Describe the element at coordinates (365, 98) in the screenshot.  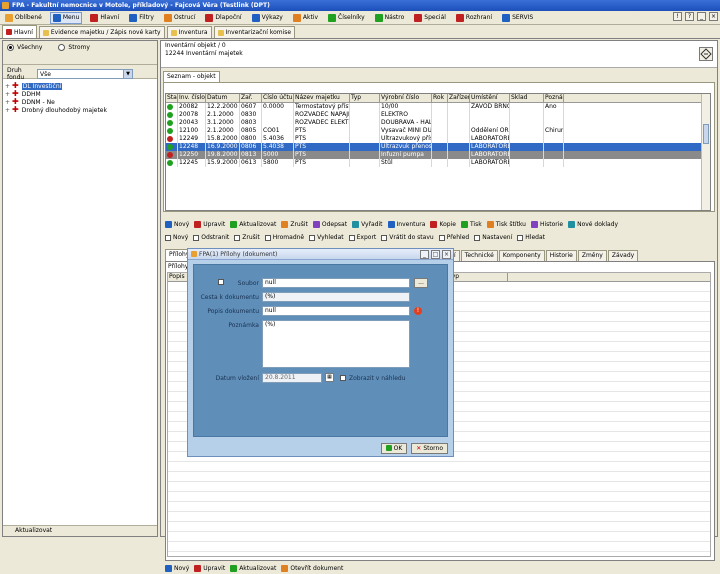
I see `grid-column-header: Typ` at that location.